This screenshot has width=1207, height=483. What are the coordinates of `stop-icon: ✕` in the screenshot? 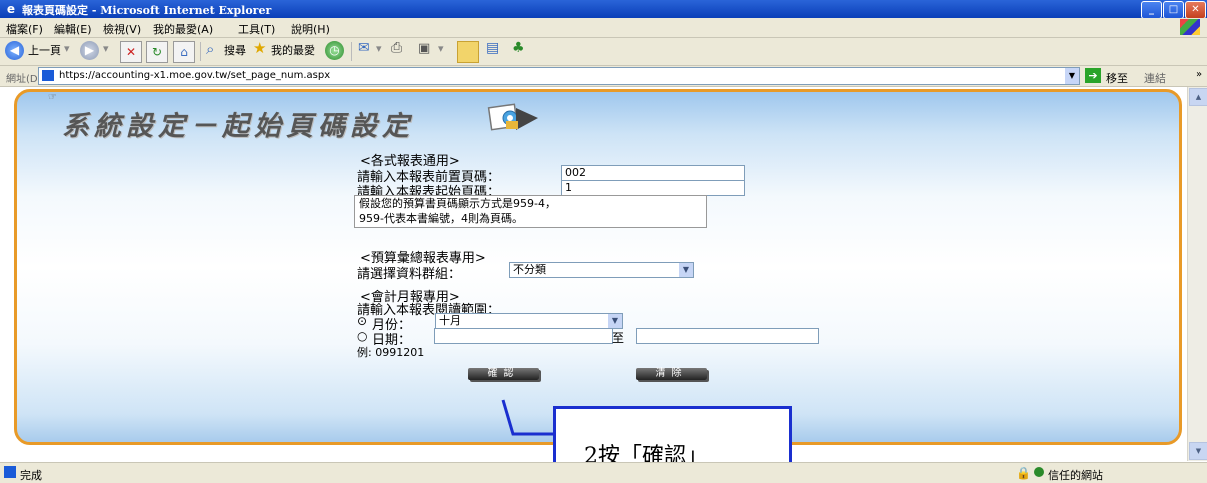 It's located at (131, 52).